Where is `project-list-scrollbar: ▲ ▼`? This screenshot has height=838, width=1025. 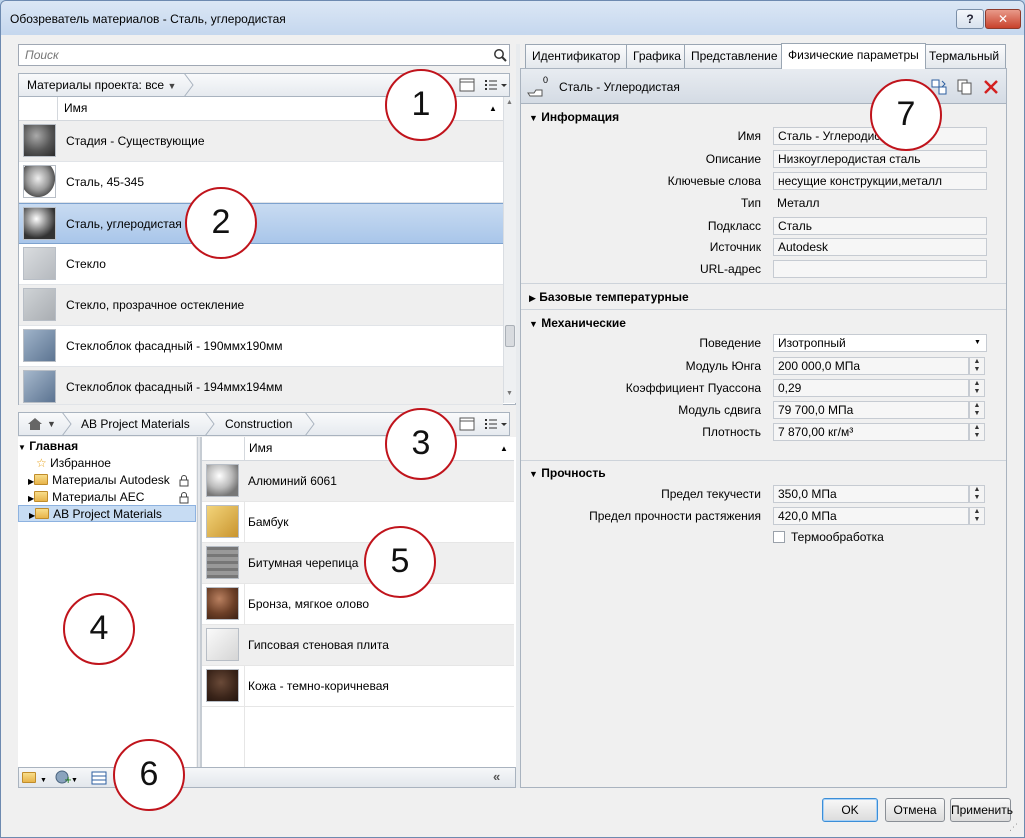
project-list-scrollbar: ▲ ▼ is located at coordinates (510, 250).